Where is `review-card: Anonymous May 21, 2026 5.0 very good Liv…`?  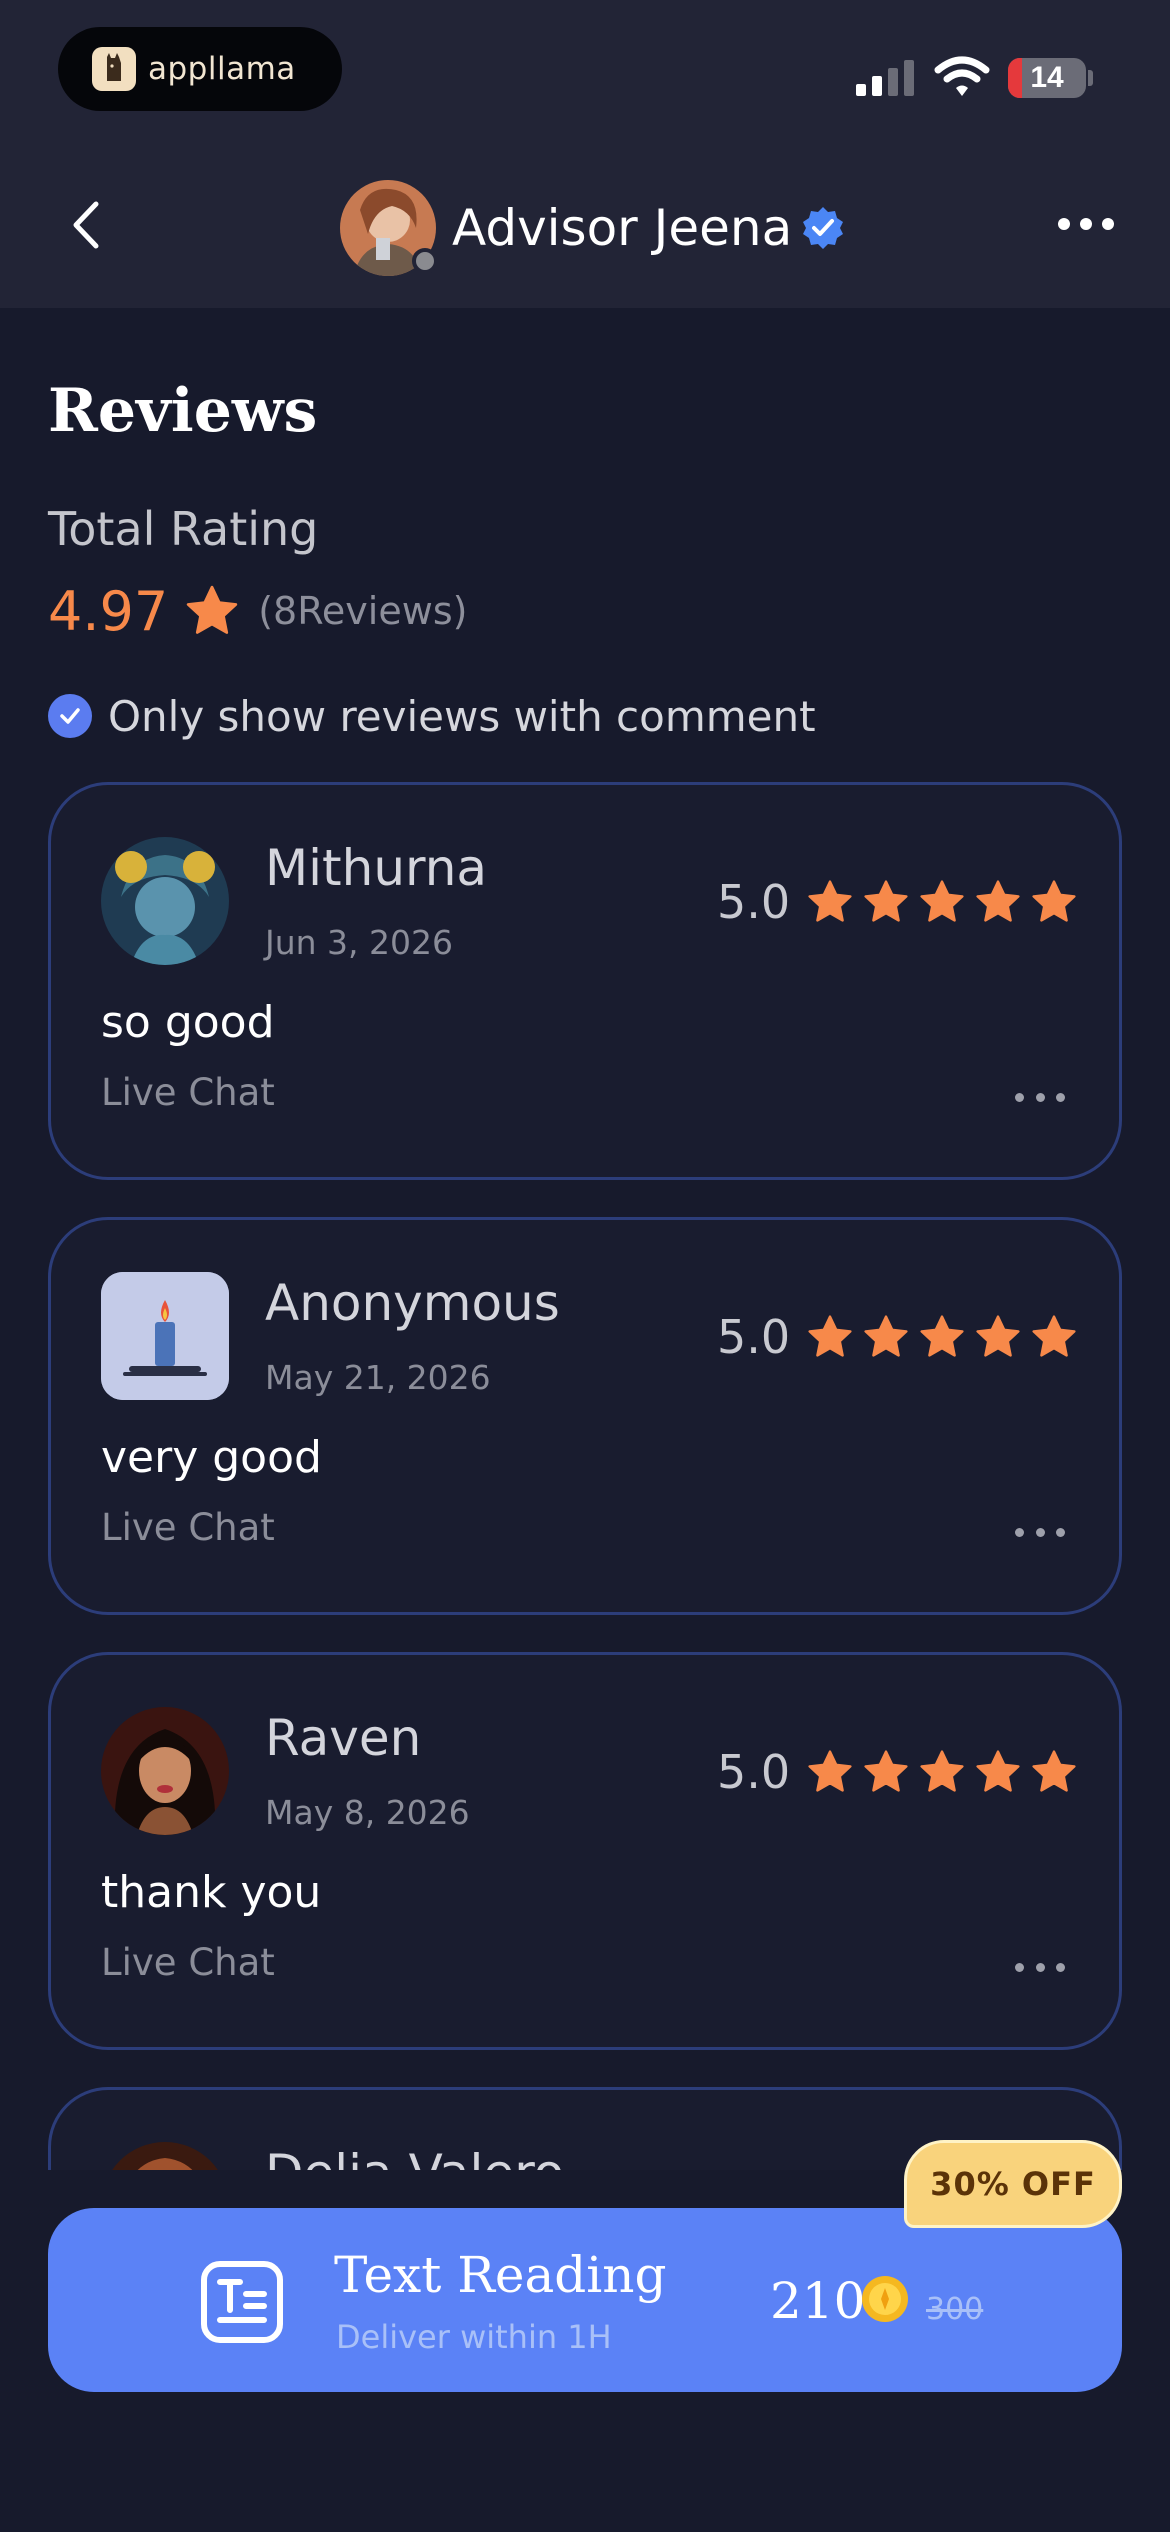
review-card: Anonymous May 21, 2026 5.0 very good Liv… is located at coordinates (585, 1416).